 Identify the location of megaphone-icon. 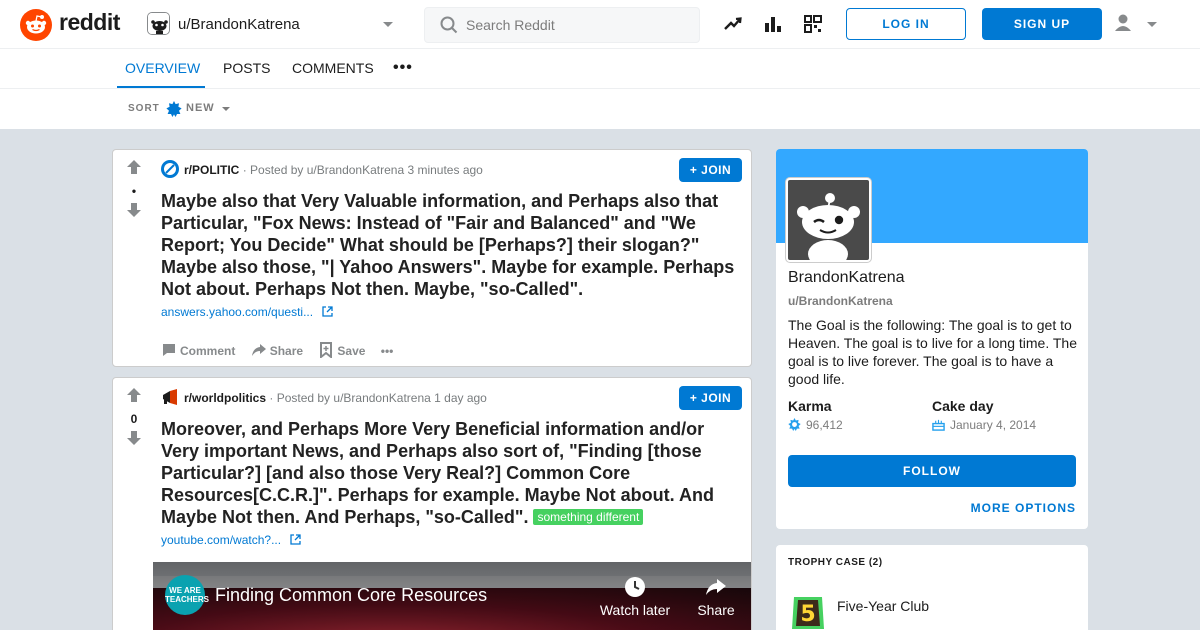
(170, 397).